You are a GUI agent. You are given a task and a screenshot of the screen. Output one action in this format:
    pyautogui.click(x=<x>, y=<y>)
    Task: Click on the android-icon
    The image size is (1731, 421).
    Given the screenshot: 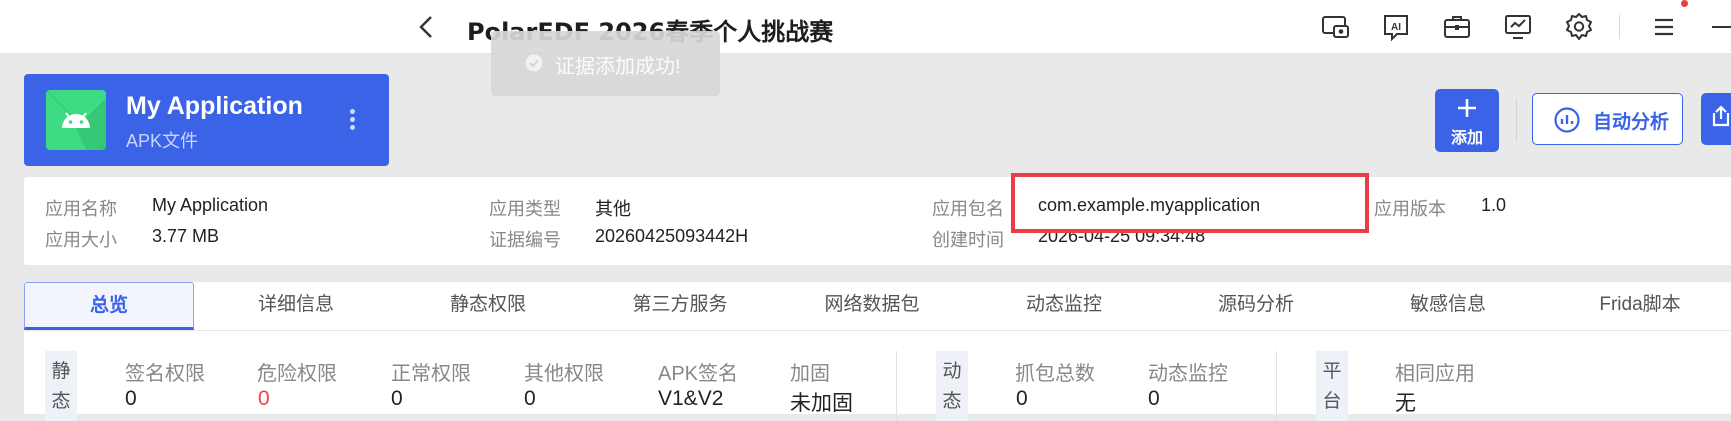 What is the action you would take?
    pyautogui.click(x=76, y=120)
    